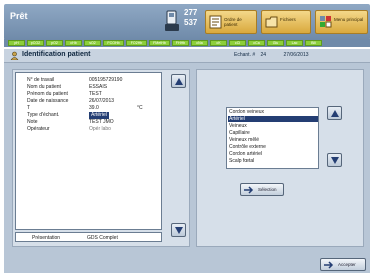 Image resolution: width=374 pixels, height=277 pixels. Describe the element at coordinates (180, 43) in the screenshot. I see `tab-param: FHHb` at that location.